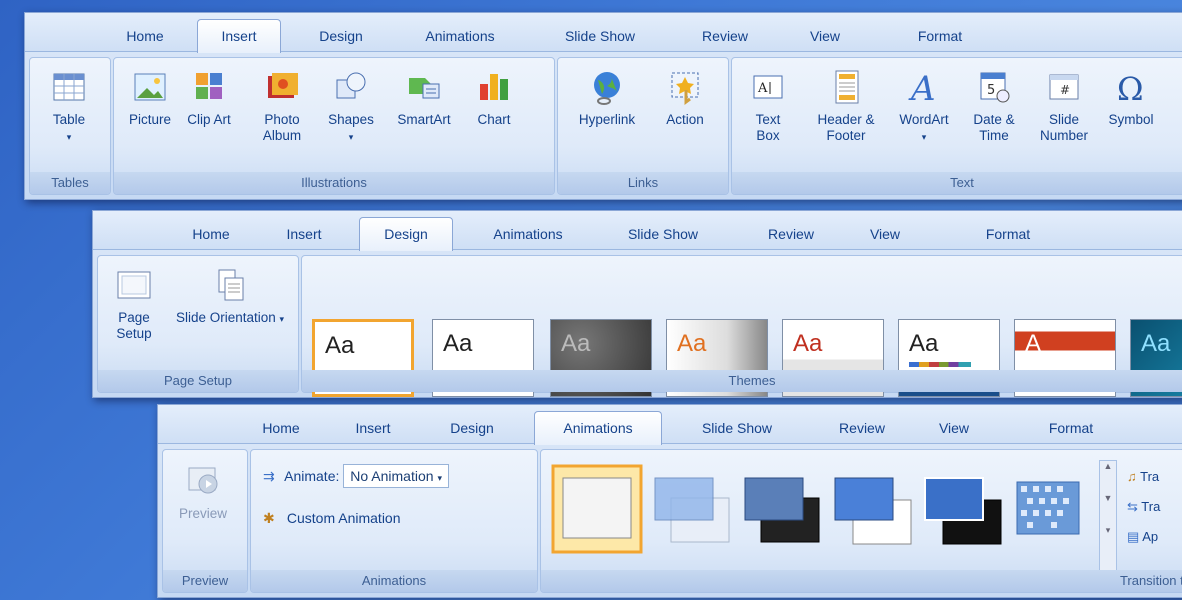  What do you see at coordinates (607, 98) in the screenshot?
I see `hyperlink-button: Hyperlink` at bounding box center [607, 98].